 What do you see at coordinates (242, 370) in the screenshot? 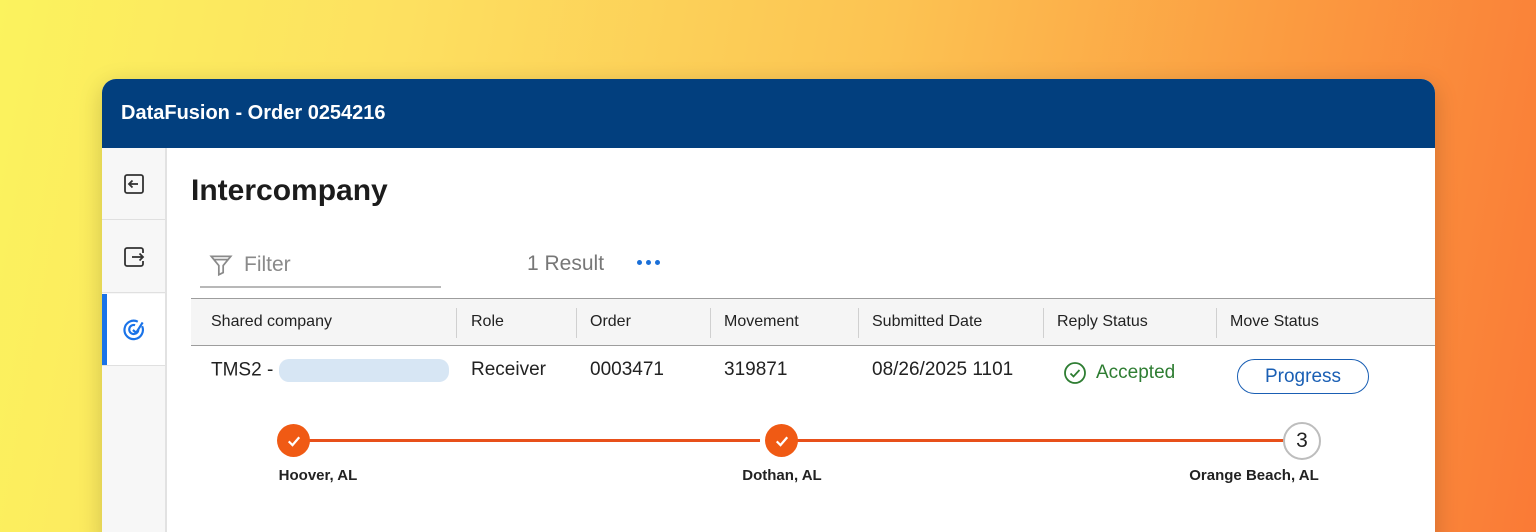
I see `shared-company-prefix: TMS2 -` at bounding box center [242, 370].